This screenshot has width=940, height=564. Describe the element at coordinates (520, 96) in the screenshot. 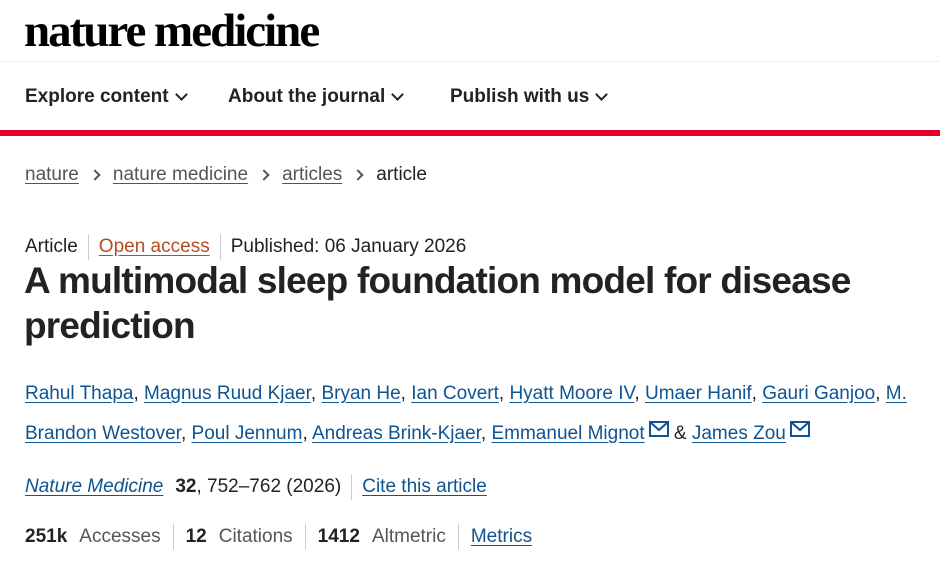

I see `nav-item-label: Publish with us` at that location.